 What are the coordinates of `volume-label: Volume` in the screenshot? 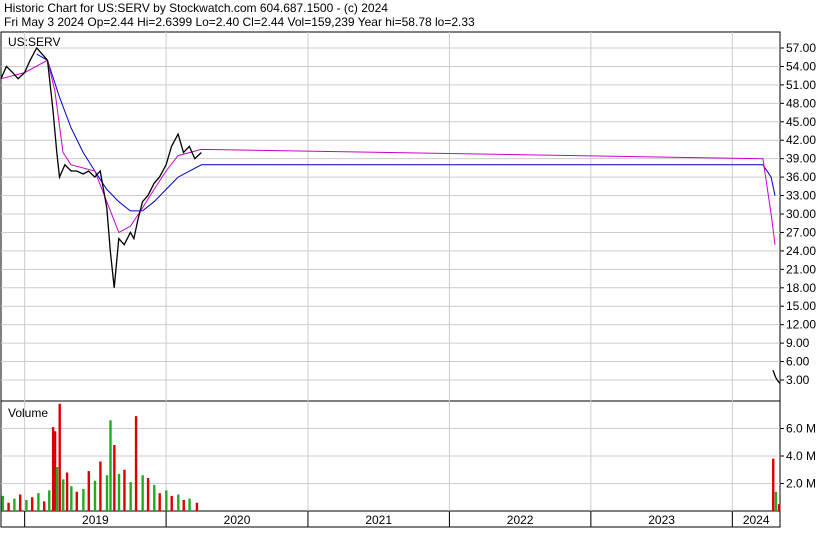 It's located at (28, 413).